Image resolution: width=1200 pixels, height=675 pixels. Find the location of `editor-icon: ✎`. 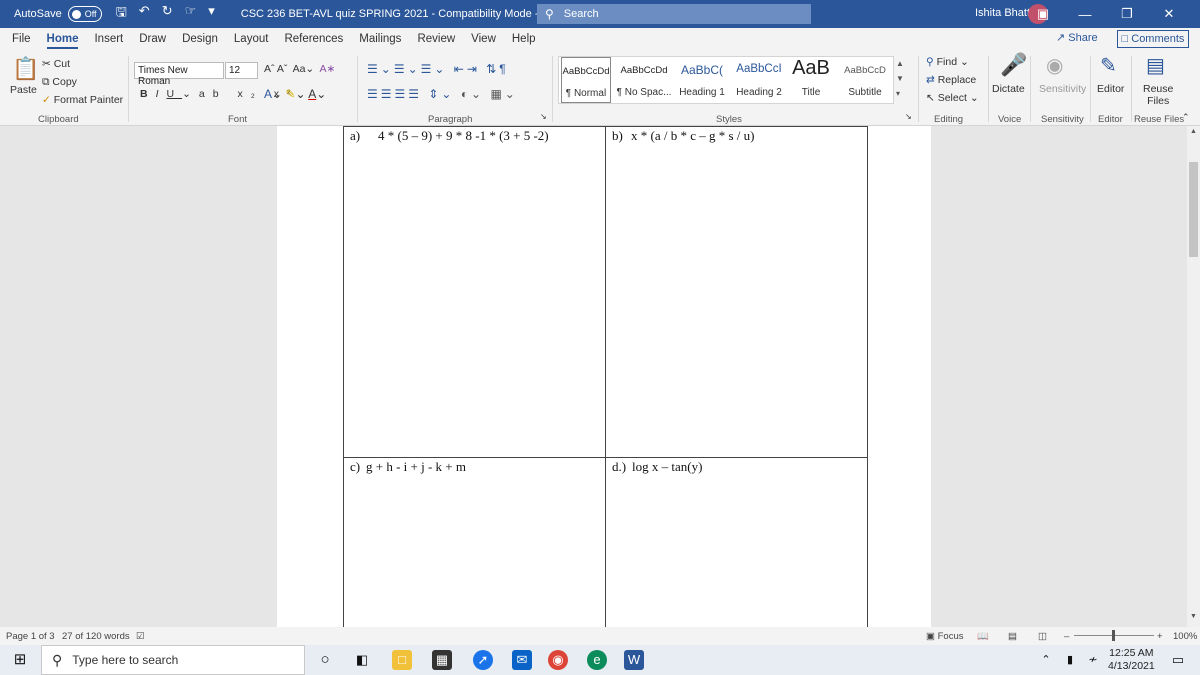

editor-icon: ✎ is located at coordinates (1108, 65).